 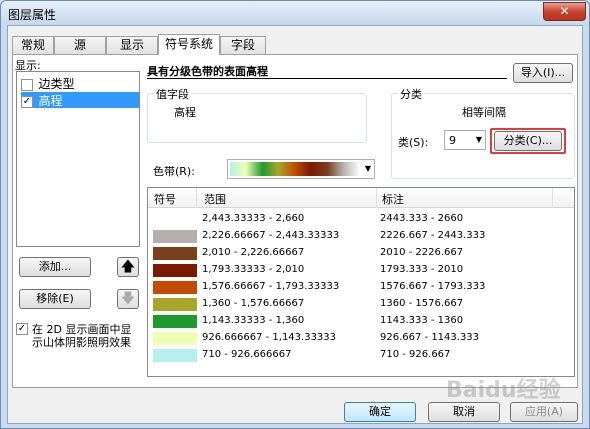 I want to click on range-cell: 1,360 - 1,576.66667, so click(x=253, y=303).